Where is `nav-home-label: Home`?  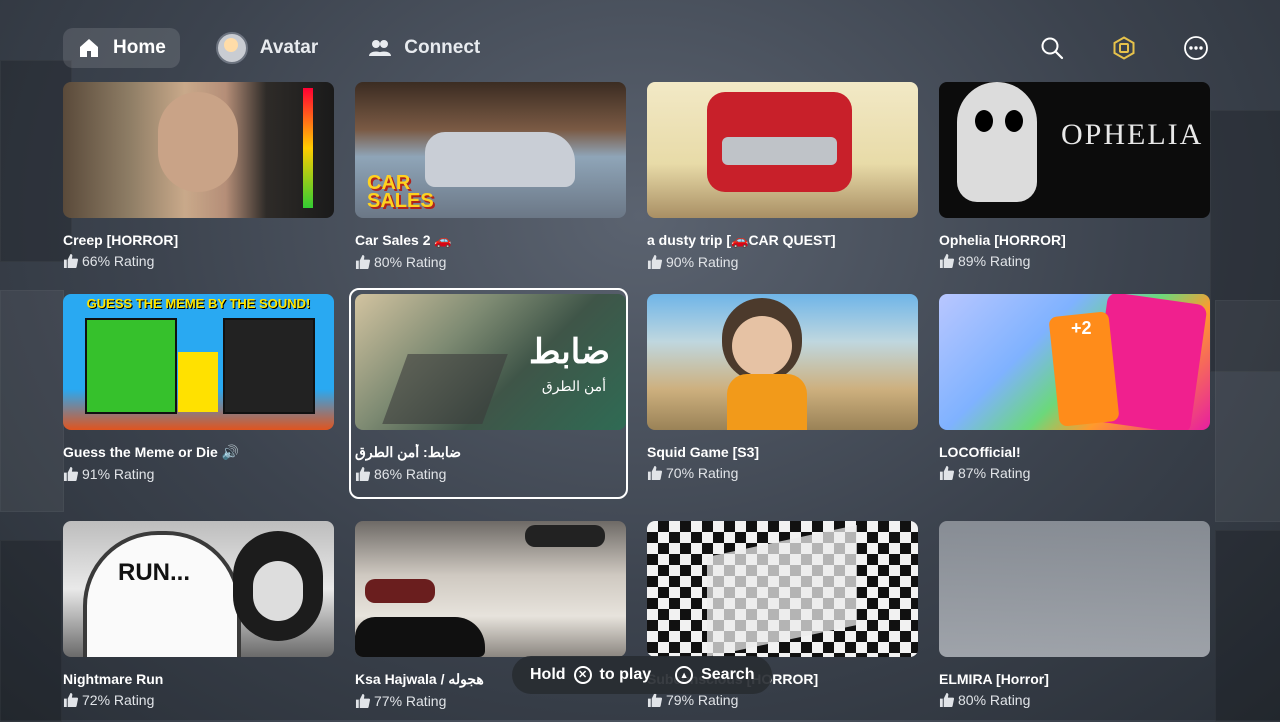 nav-home-label: Home is located at coordinates (139, 47).